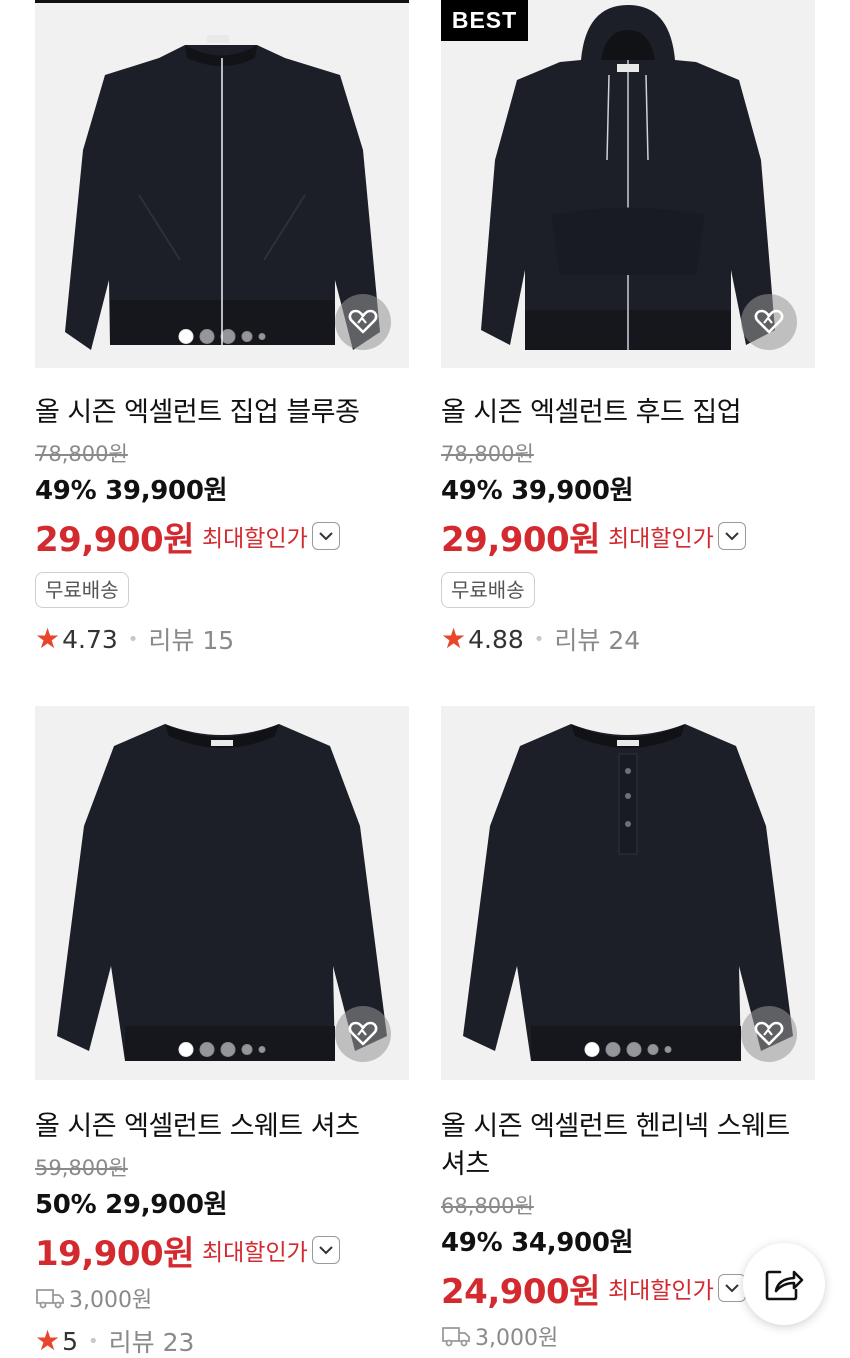 The image size is (850, 1358). I want to click on product-image: BEST, so click(628, 184).